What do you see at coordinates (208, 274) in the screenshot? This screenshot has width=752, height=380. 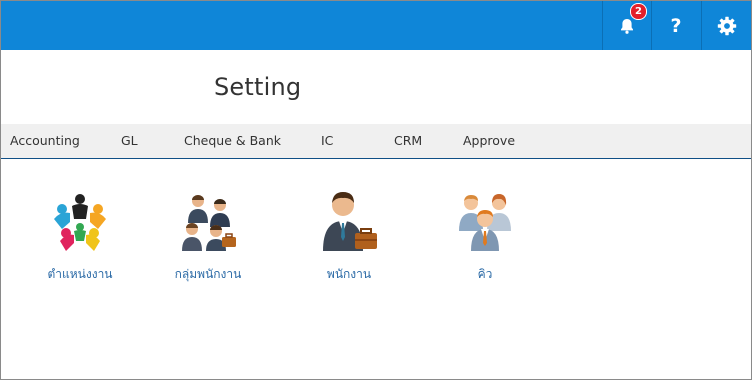 I see `tile-employee-group-label: กลุ่มพนักงาน` at bounding box center [208, 274].